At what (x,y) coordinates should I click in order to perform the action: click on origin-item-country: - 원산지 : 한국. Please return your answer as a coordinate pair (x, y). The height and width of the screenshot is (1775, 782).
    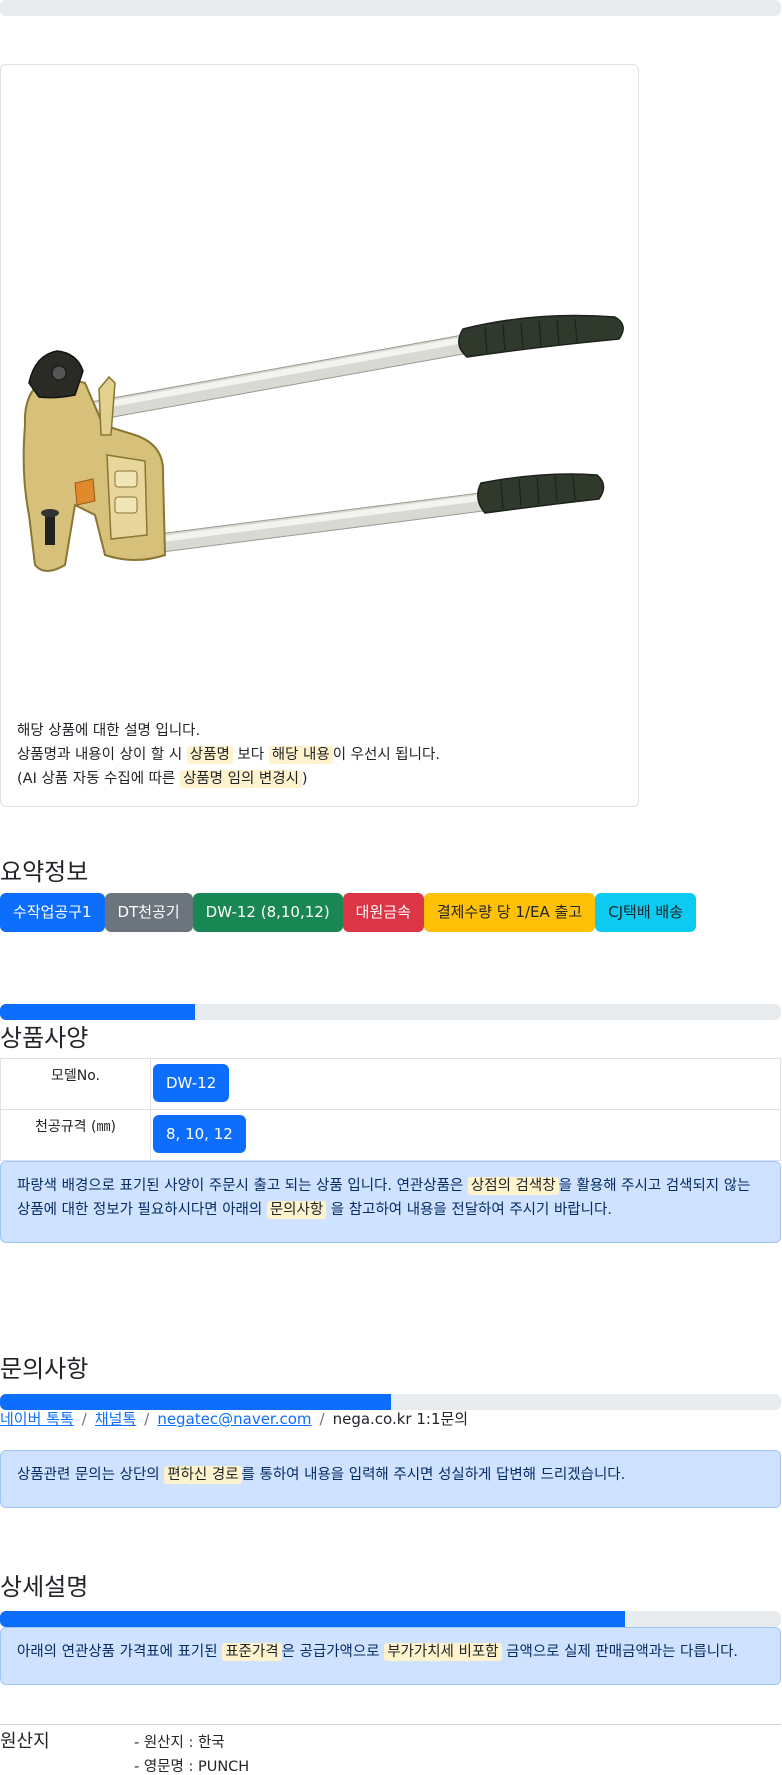
    Looking at the image, I should click on (179, 1743).